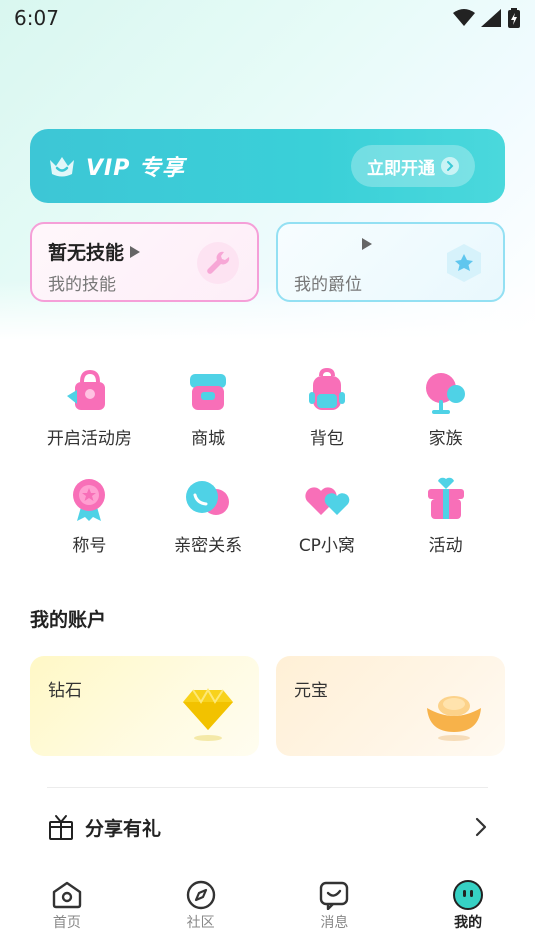  Describe the element at coordinates (89, 439) in the screenshot. I see `feature-label: 开启活动房` at that location.